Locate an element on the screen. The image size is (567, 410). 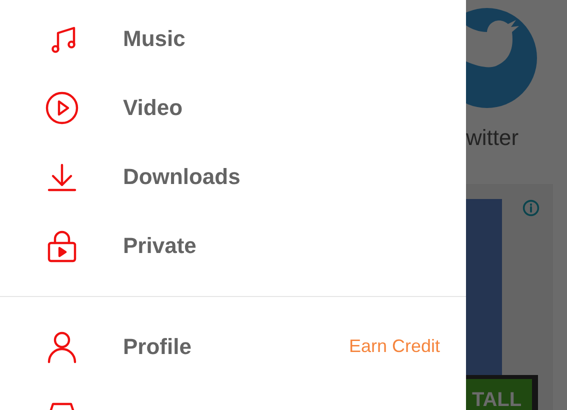
menu-item: Private is located at coordinates (233, 245).